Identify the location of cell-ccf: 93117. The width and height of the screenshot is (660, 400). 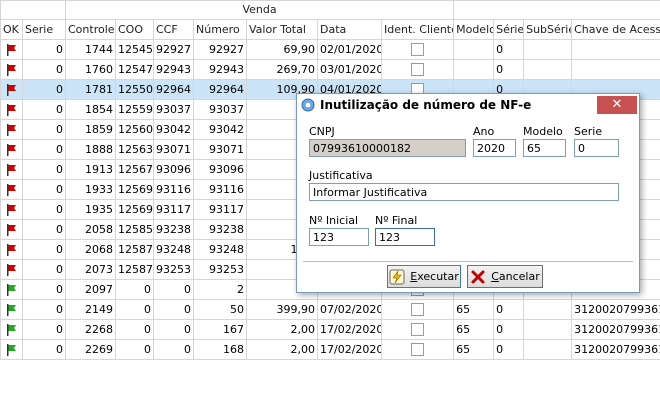
(173, 209).